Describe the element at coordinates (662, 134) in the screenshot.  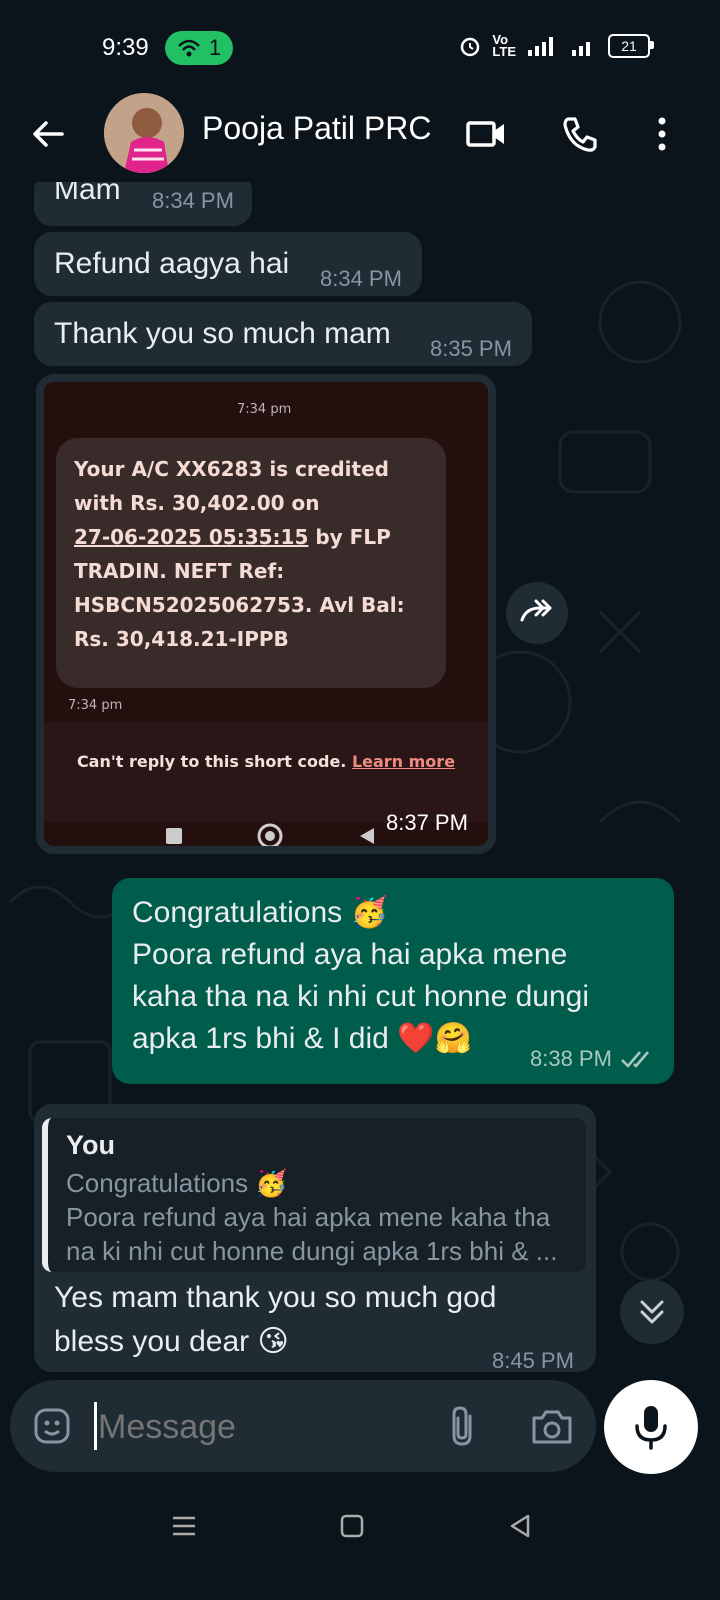
I see `more-options-icon` at that location.